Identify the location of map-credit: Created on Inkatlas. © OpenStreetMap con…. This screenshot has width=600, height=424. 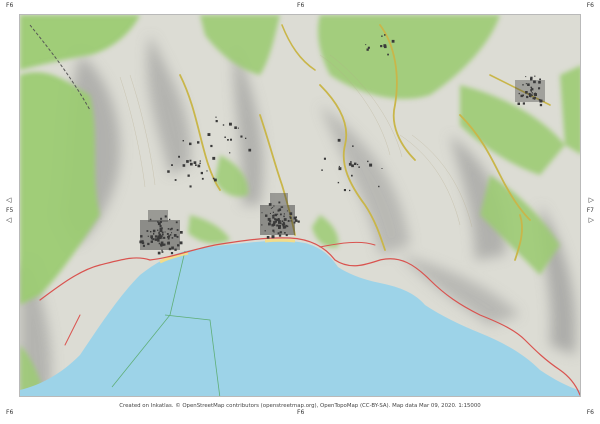
(300, 406).